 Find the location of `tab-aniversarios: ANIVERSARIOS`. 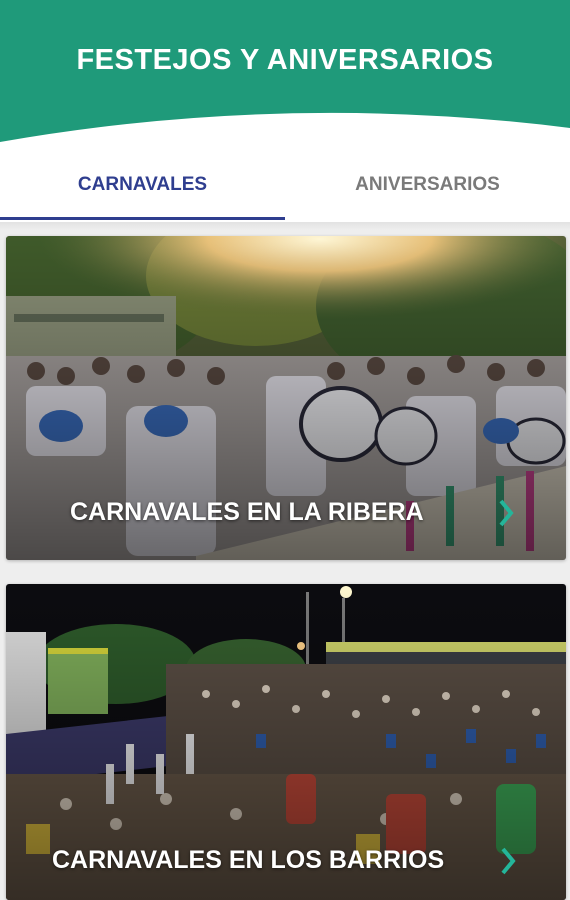

tab-aniversarios: ANIVERSARIOS is located at coordinates (427, 185).